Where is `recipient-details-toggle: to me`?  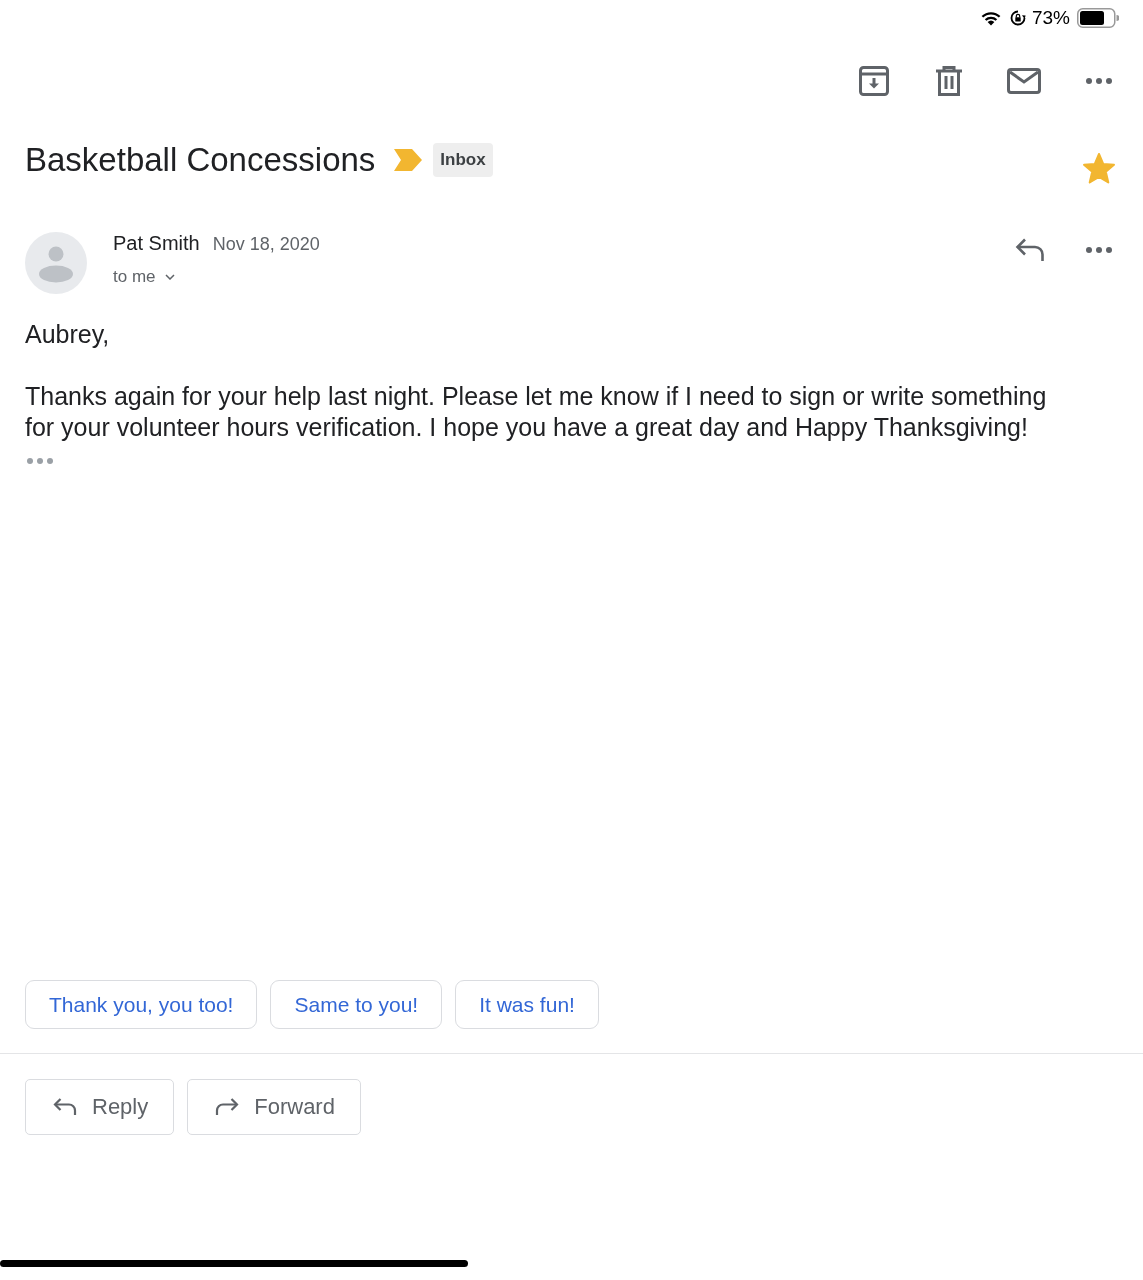
recipient-details-toggle: to me is located at coordinates (144, 277).